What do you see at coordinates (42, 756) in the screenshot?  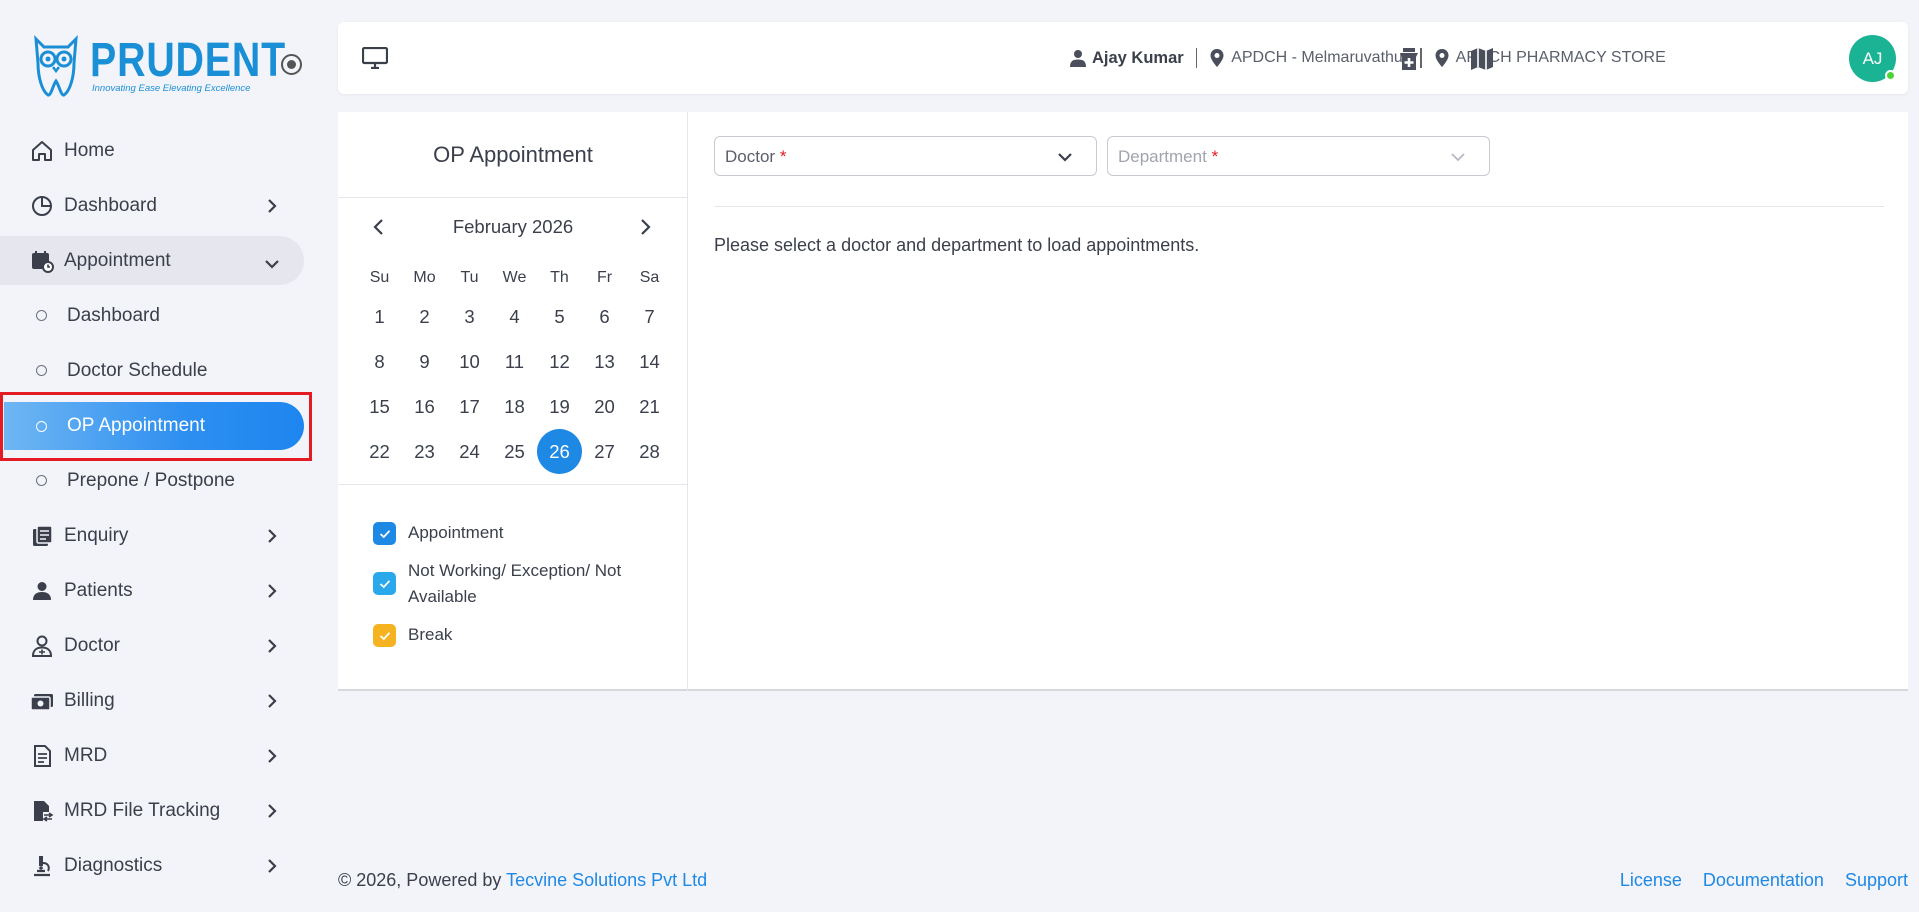 I see `document-icon` at bounding box center [42, 756].